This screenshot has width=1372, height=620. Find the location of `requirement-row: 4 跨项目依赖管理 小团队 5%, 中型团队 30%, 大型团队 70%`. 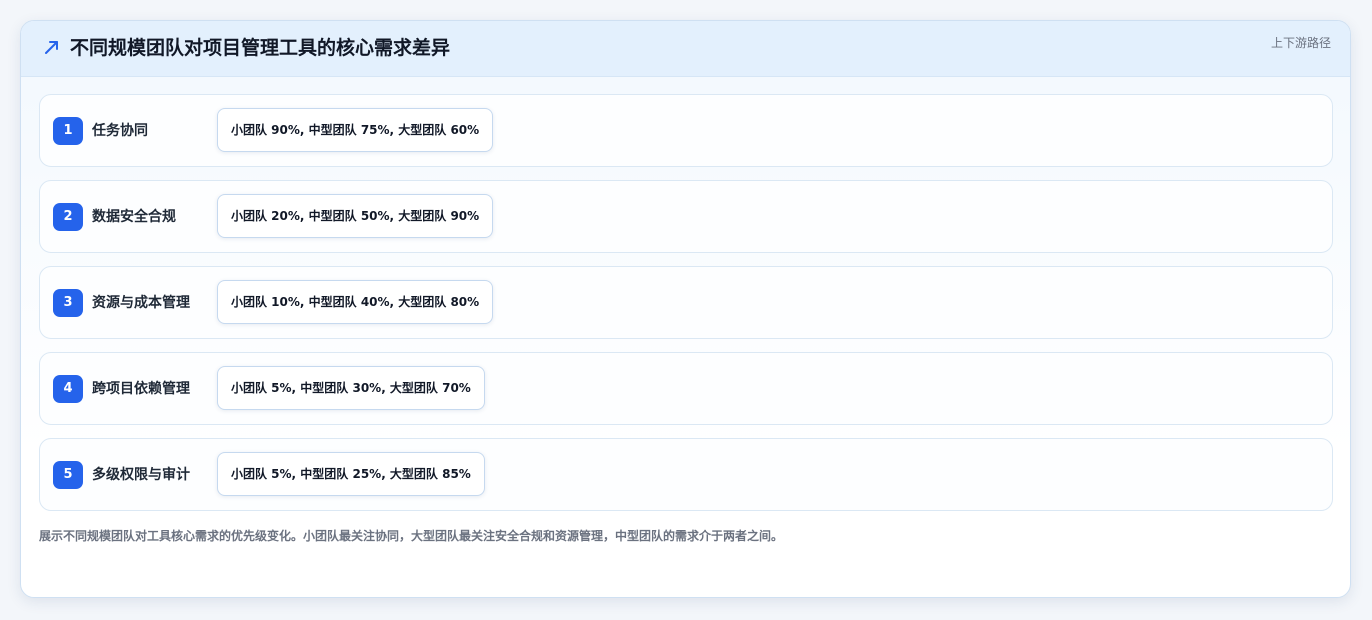

requirement-row: 4 跨项目依赖管理 小团队 5%, 中型团队 30%, 大型团队 70% is located at coordinates (686, 388).